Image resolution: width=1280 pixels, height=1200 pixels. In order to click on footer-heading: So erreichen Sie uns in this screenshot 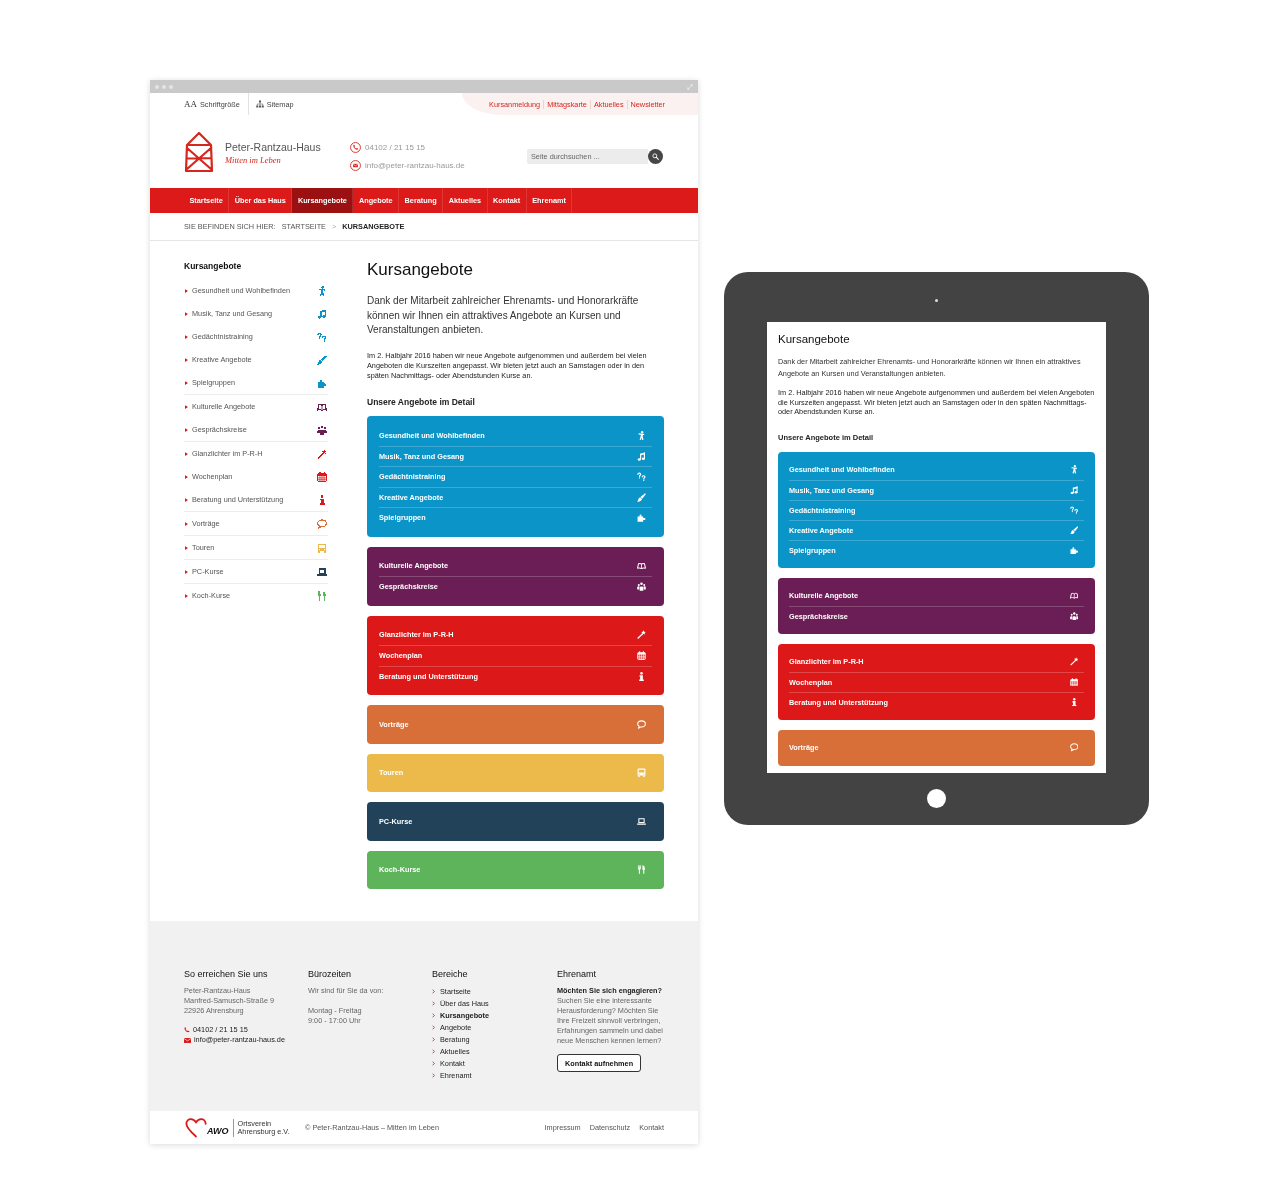, I will do `click(226, 974)`.